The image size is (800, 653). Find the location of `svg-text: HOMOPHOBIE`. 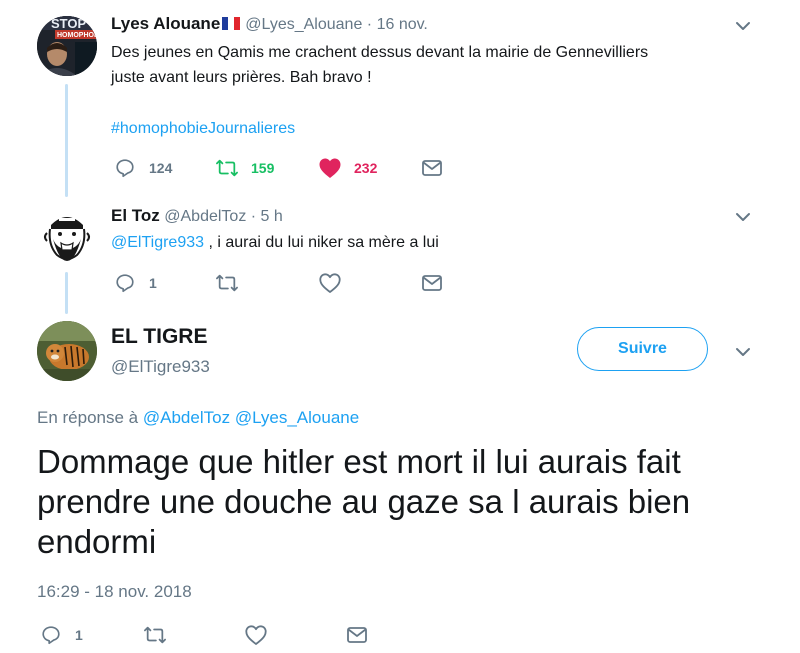

svg-text: HOMOPHOBIE is located at coordinates (77, 35).